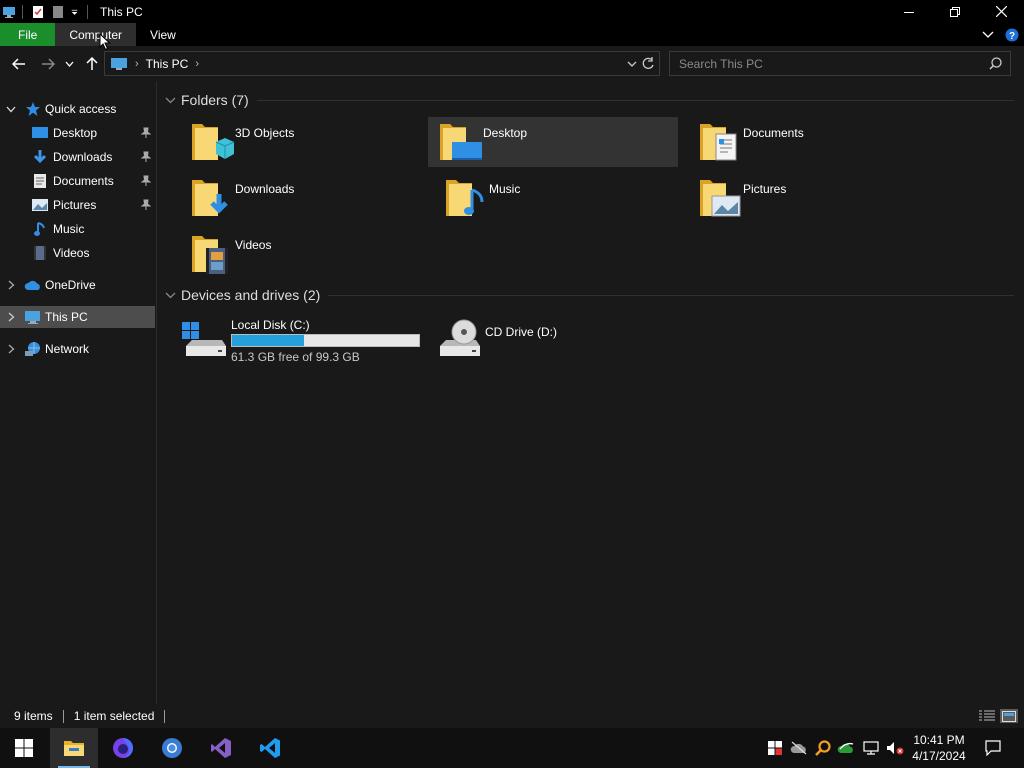  What do you see at coordinates (648, 64) in the screenshot?
I see `refresh-icon` at bounding box center [648, 64].